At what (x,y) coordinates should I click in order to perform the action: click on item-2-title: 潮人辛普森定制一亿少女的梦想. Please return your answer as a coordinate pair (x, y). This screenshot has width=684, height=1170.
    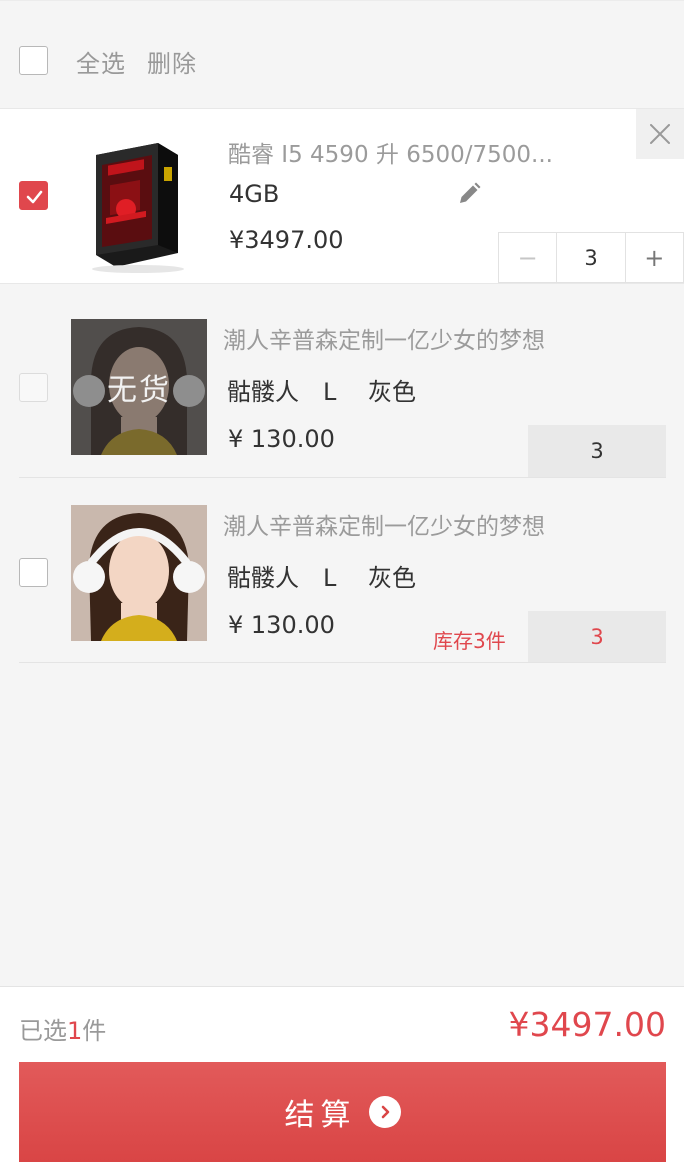
    Looking at the image, I should click on (384, 338).